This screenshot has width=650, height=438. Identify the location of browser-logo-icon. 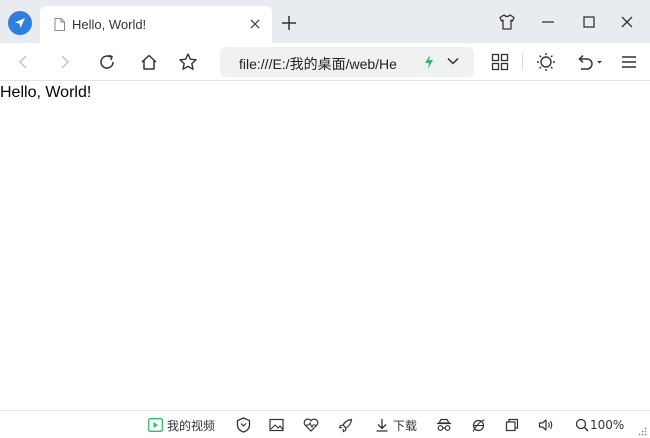
(20, 23).